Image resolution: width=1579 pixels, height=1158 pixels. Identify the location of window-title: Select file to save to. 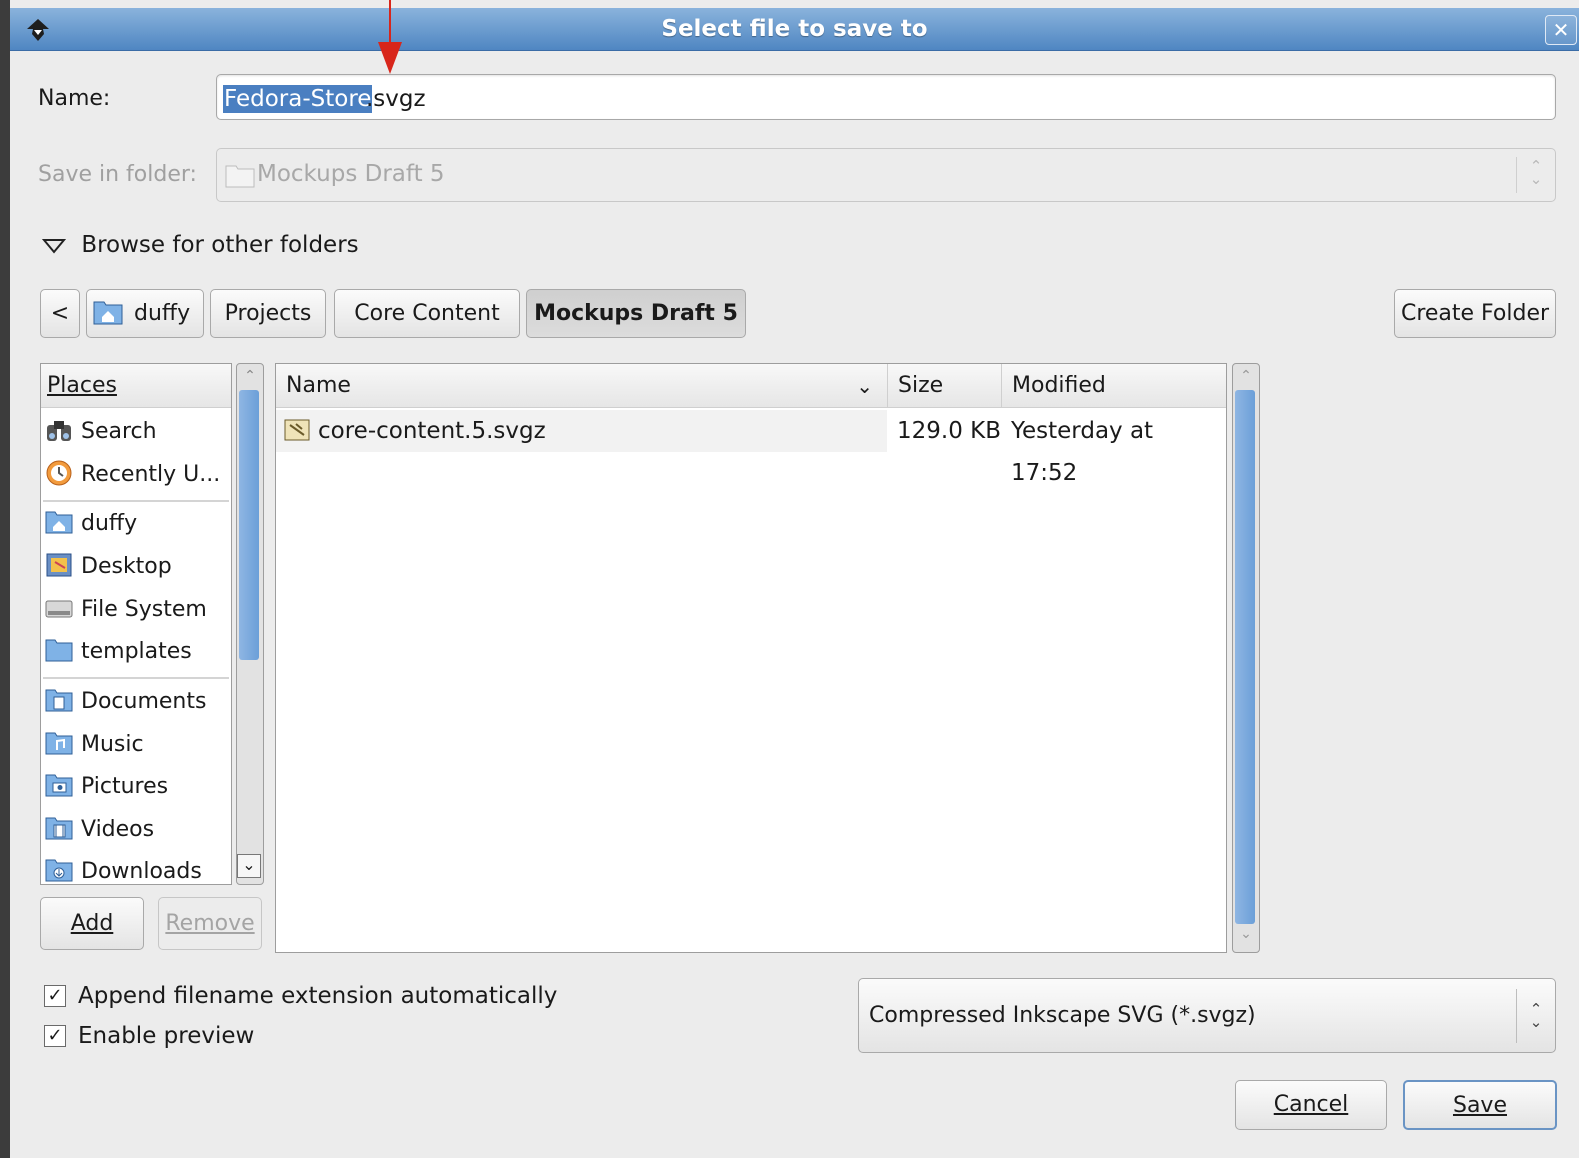
(794, 29).